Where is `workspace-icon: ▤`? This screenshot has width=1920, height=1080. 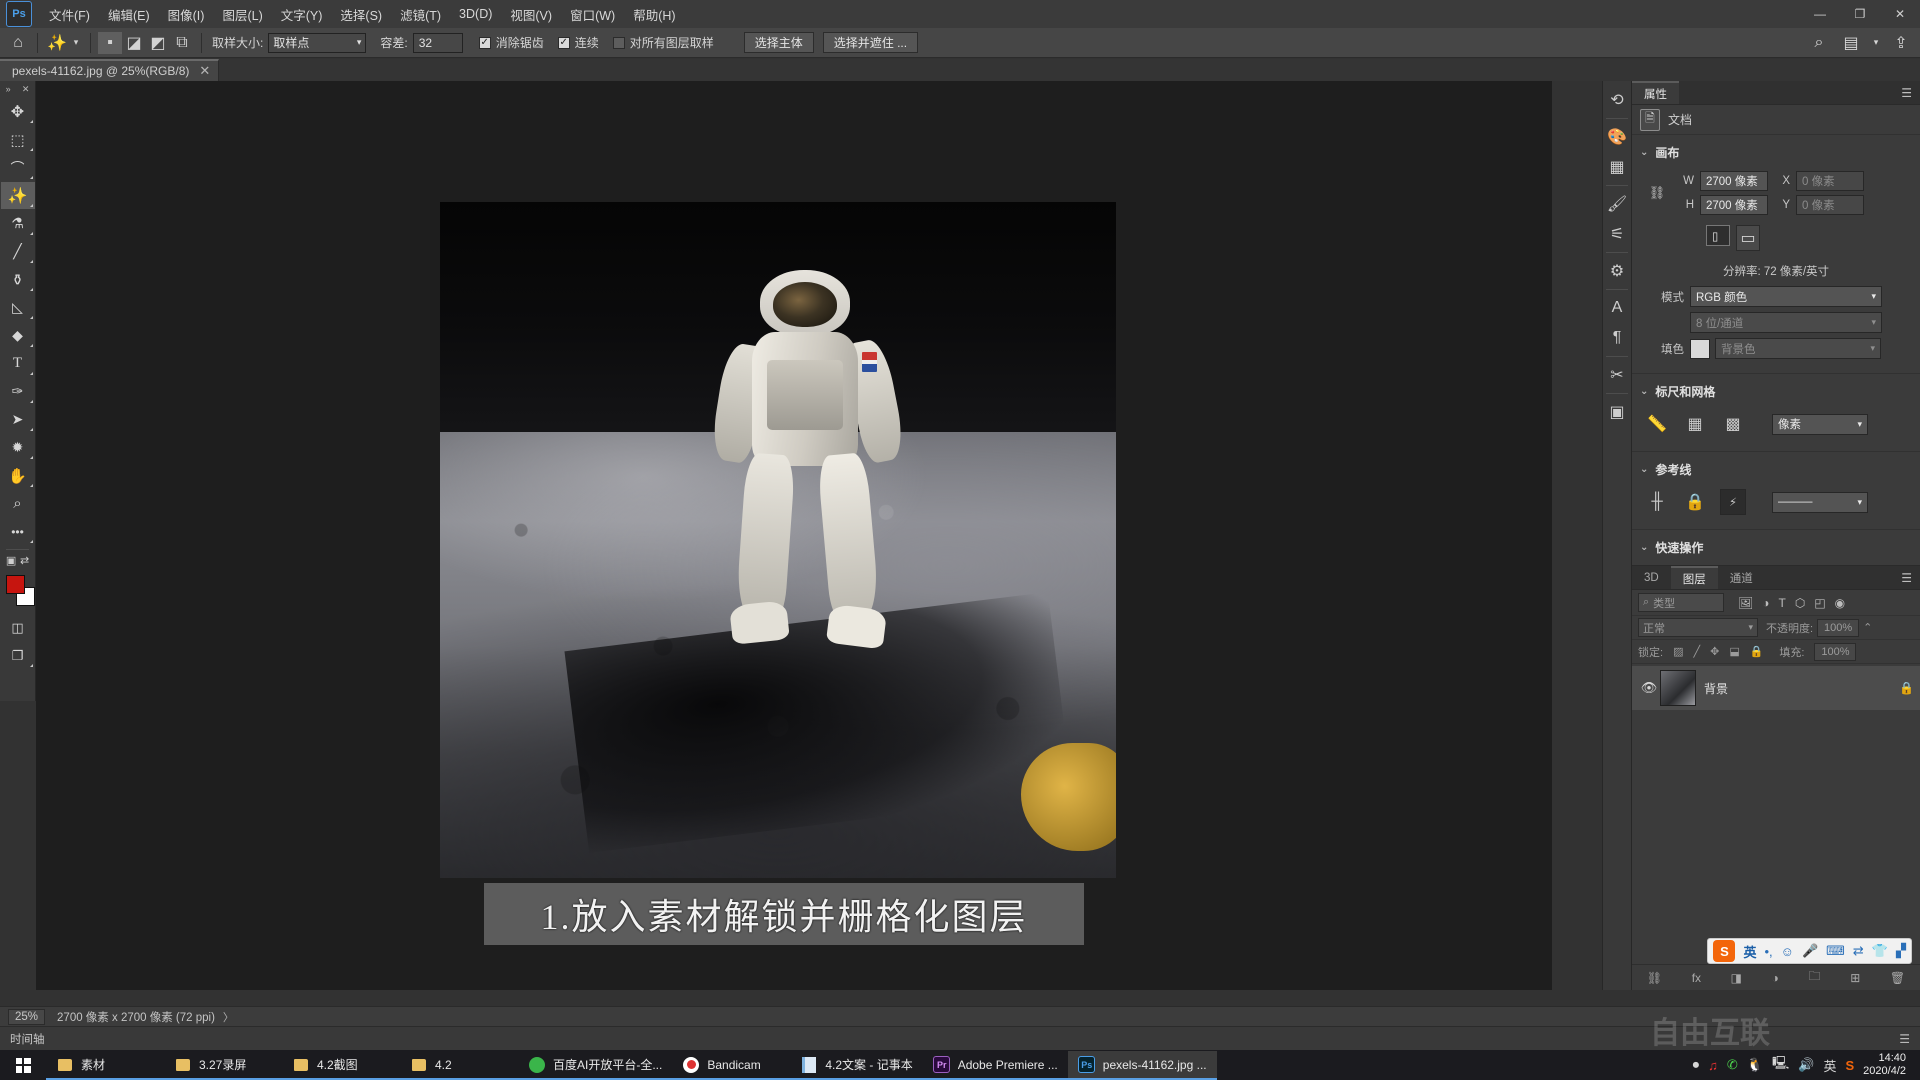
workspace-icon: ▤ is located at coordinates (1851, 43).